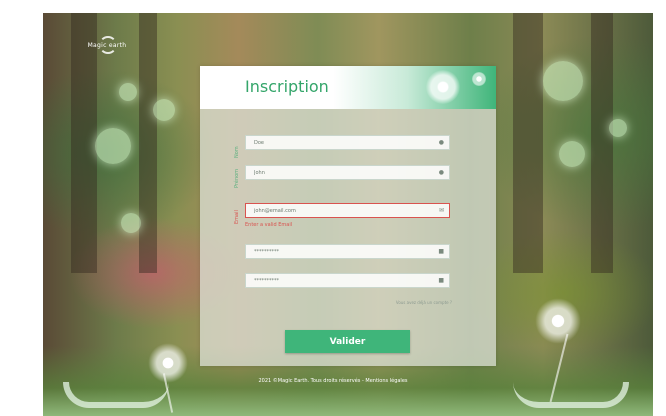  What do you see at coordinates (343, 251) in the screenshot?
I see `password-input` at bounding box center [343, 251].